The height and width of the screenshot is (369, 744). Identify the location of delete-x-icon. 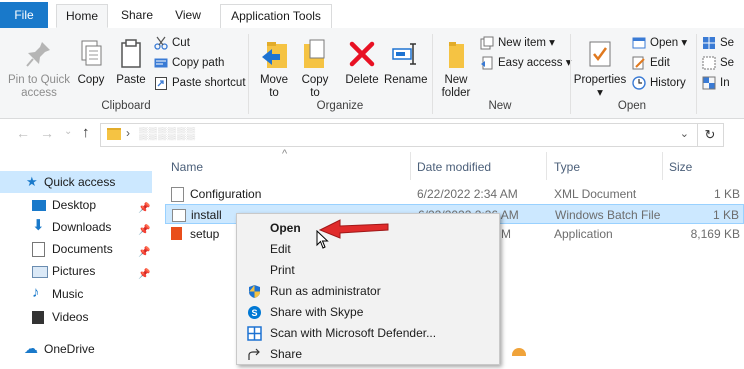
(362, 54).